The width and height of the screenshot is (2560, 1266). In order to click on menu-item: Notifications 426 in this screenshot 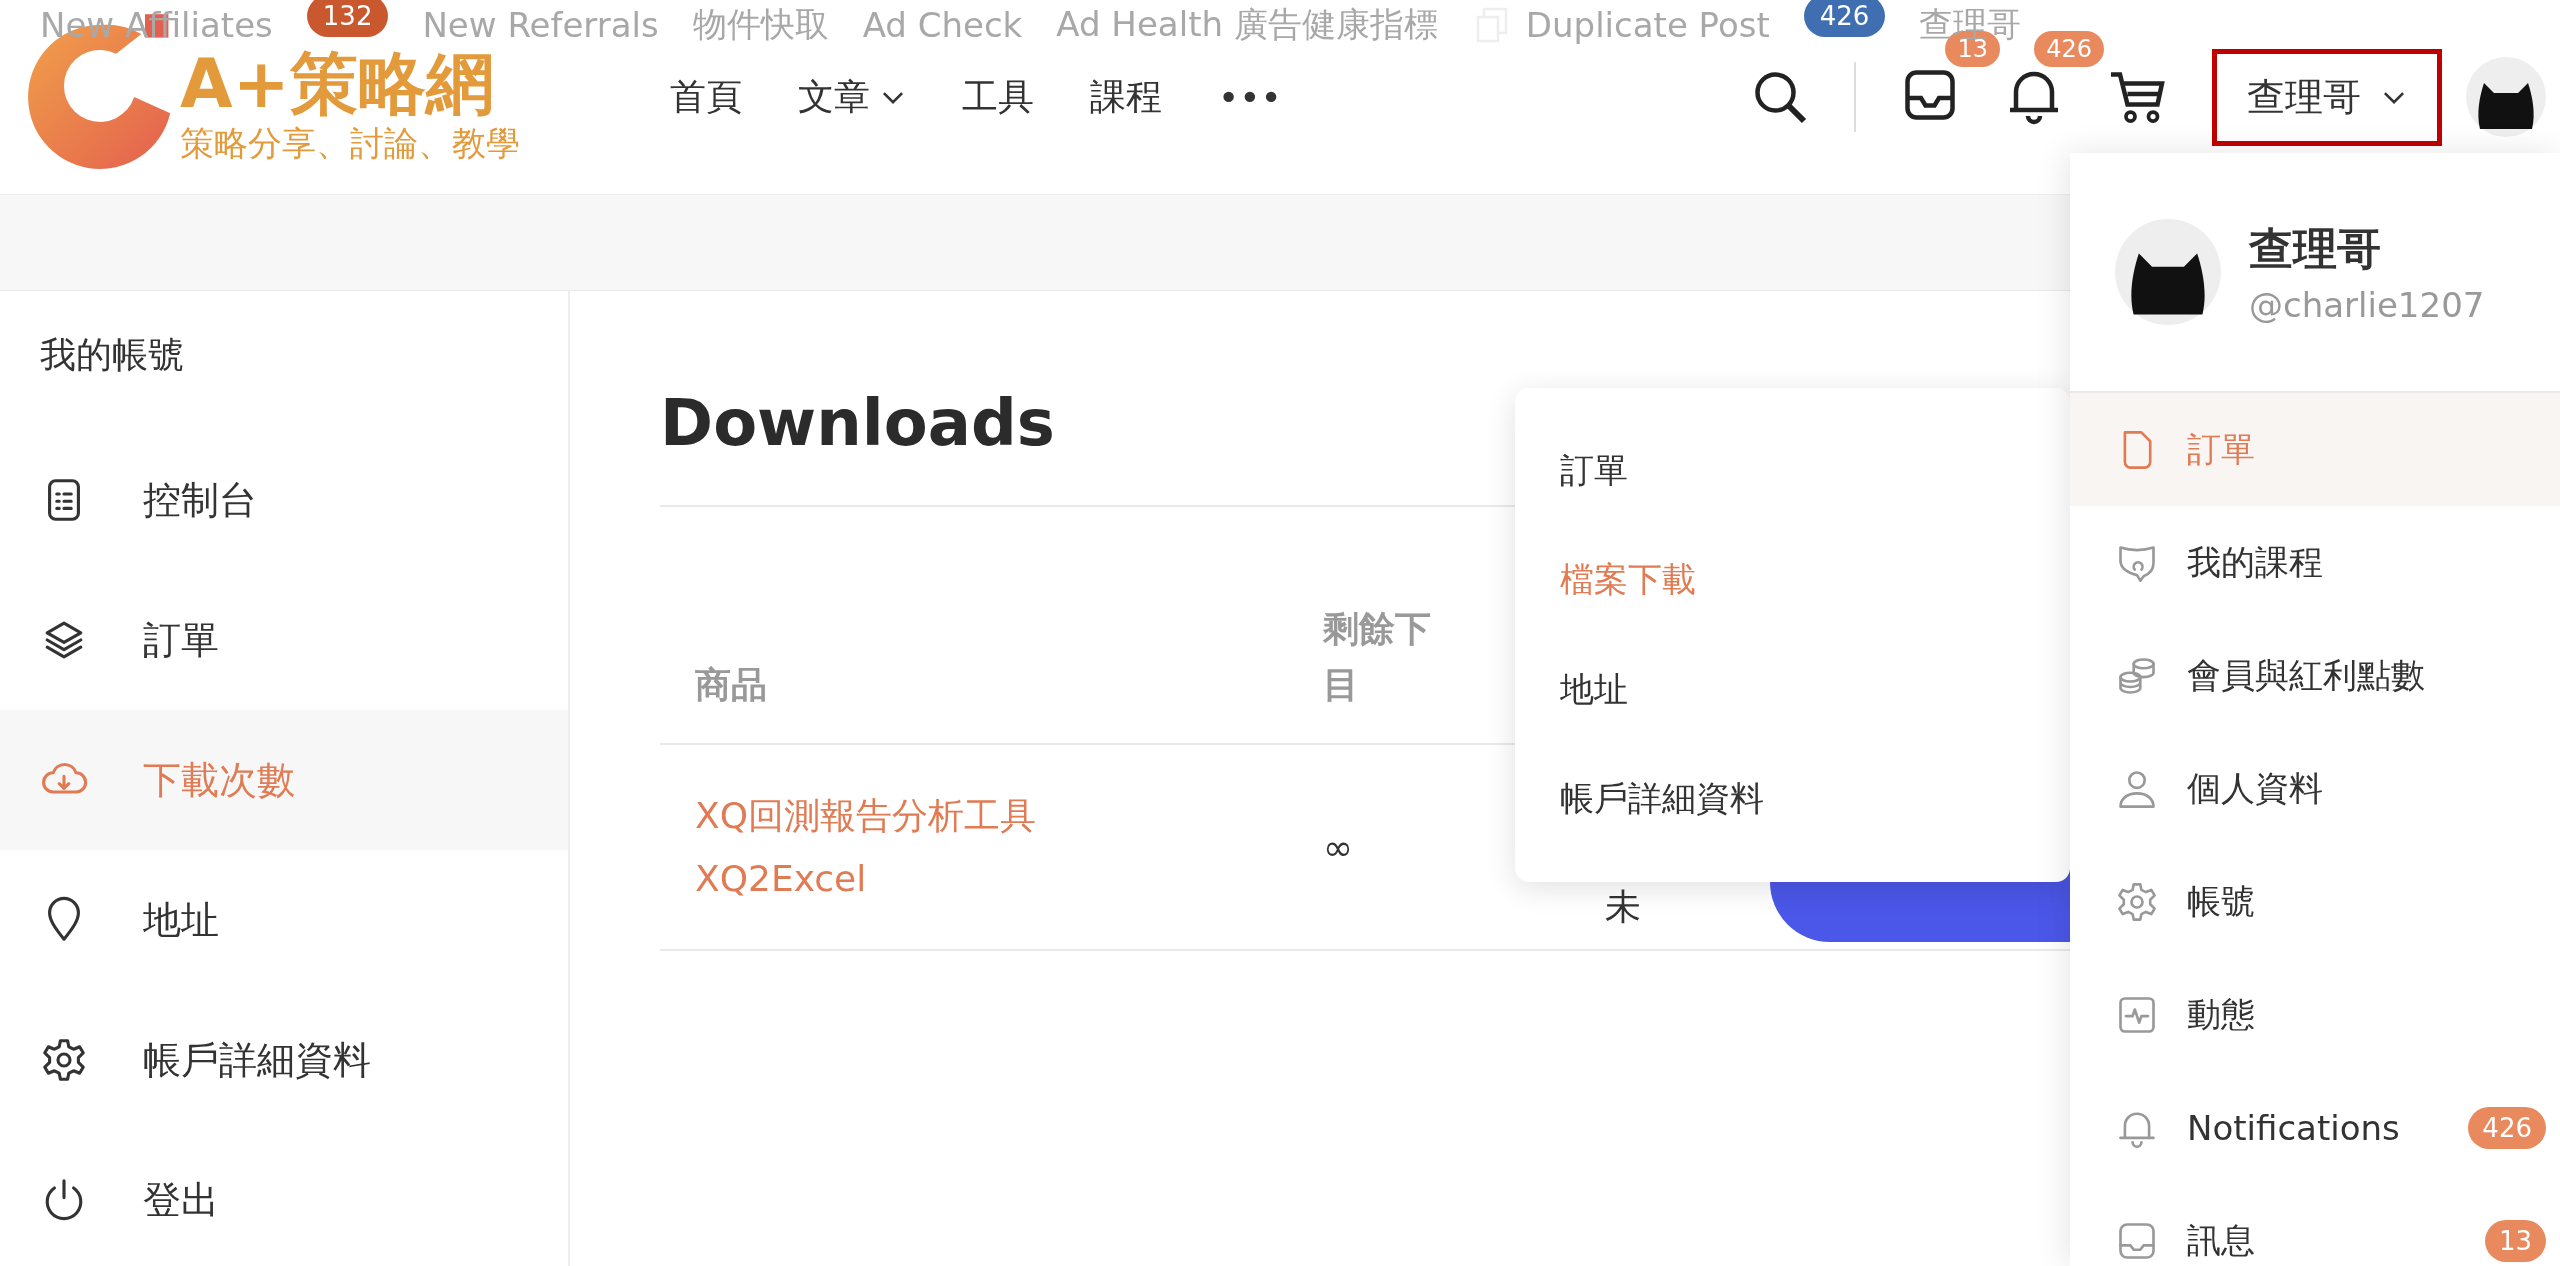, I will do `click(2315, 1127)`.